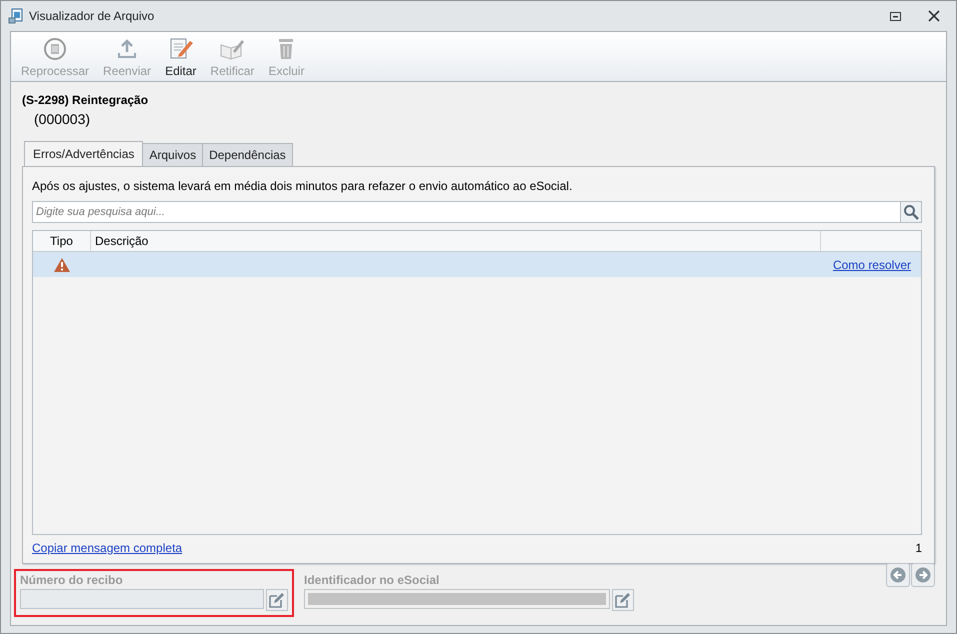 This screenshot has height=634, width=957. Describe the element at coordinates (303, 186) in the screenshot. I see `info-message: Após os ajustes, o sistema levará em média dois minutos para refazer o envio automático ao eSocial.` at that location.